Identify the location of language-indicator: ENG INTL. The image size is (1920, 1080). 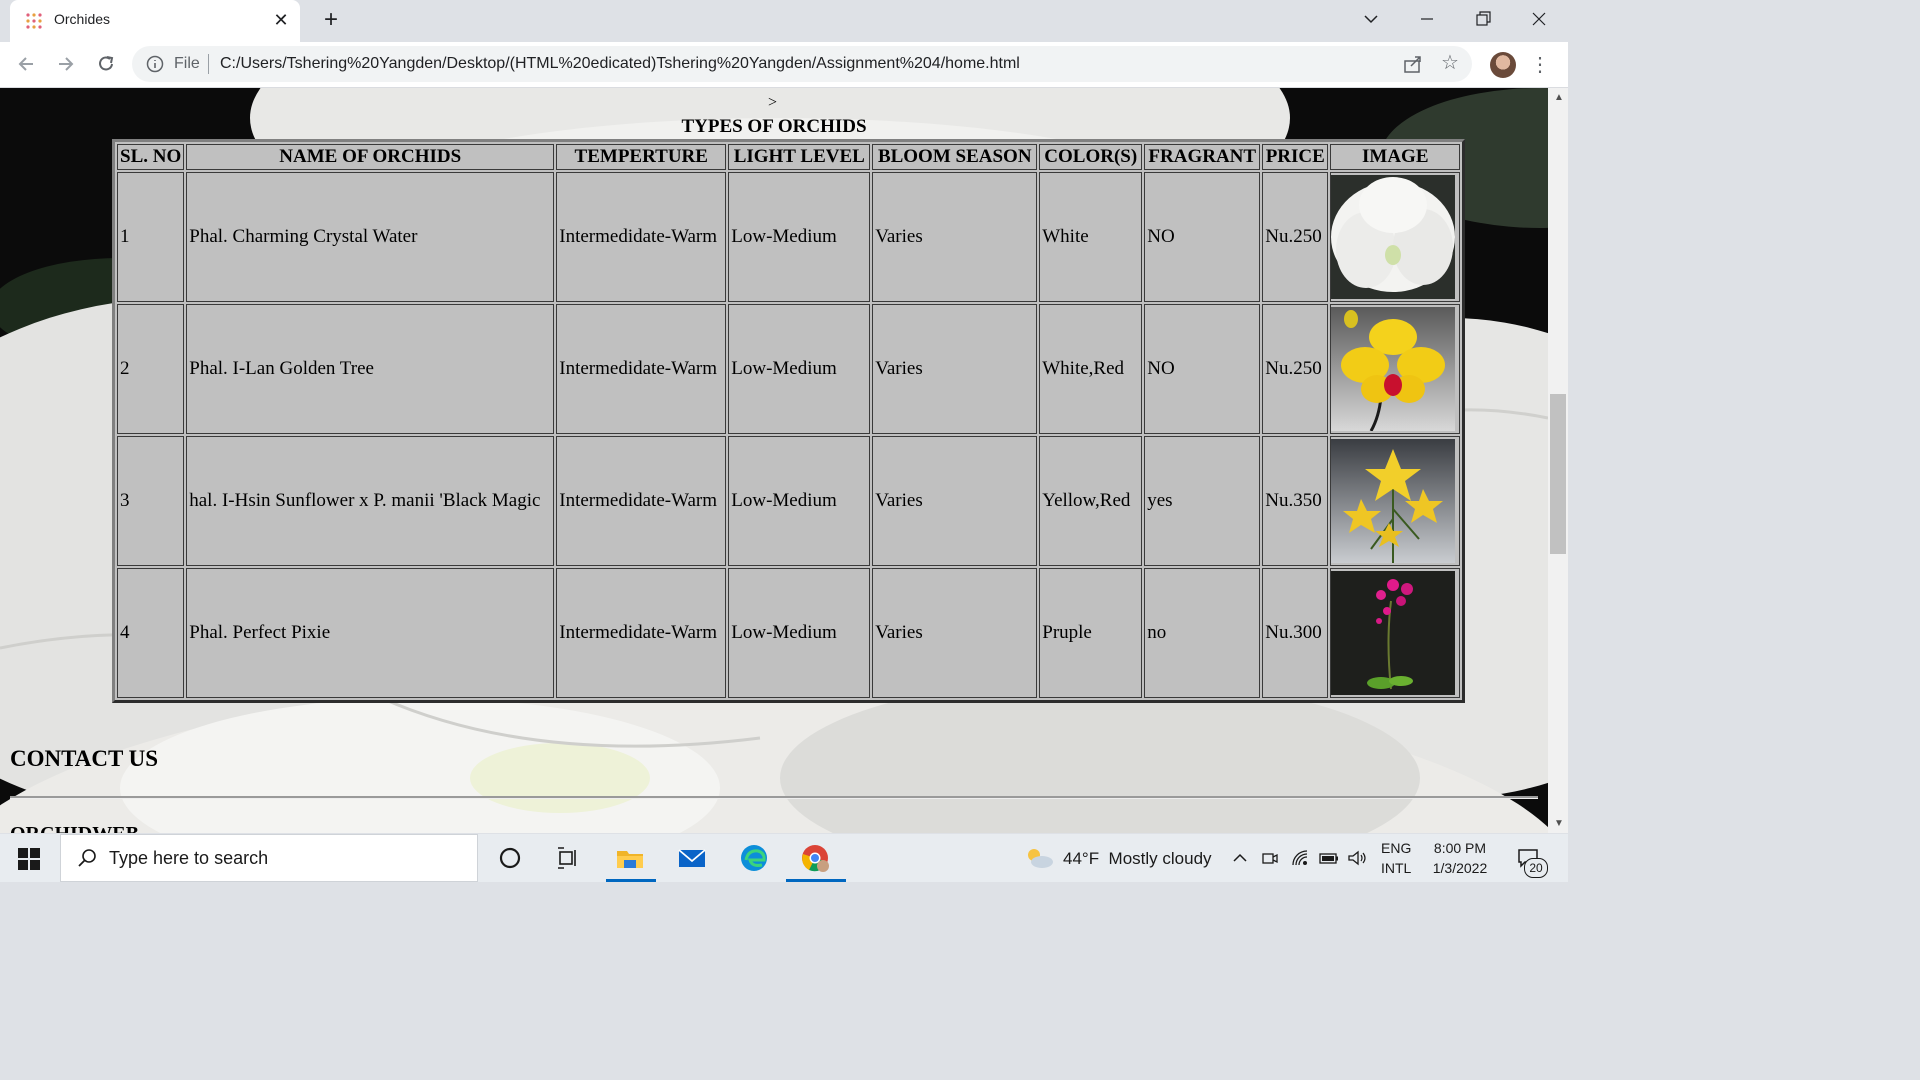
(1396, 858).